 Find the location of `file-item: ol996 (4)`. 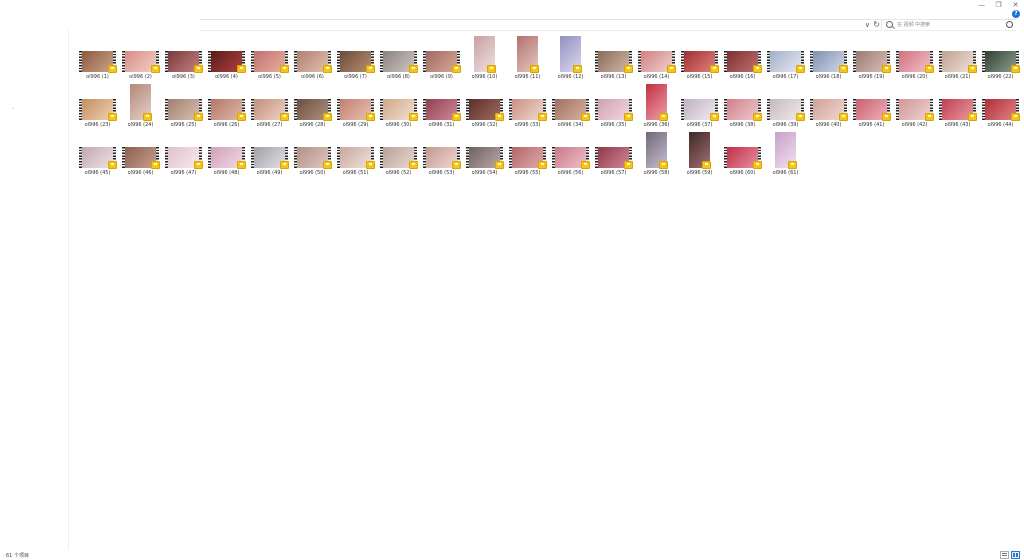

file-item: ol996 (4) is located at coordinates (226, 58).